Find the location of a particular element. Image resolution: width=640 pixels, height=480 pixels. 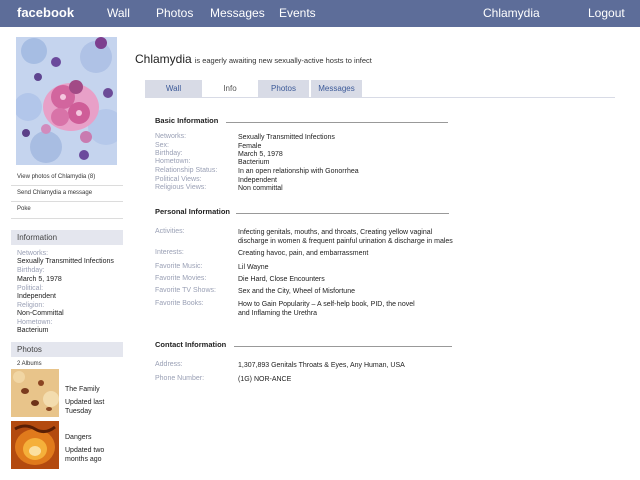

interests-label: Interests: is located at coordinates (169, 252).